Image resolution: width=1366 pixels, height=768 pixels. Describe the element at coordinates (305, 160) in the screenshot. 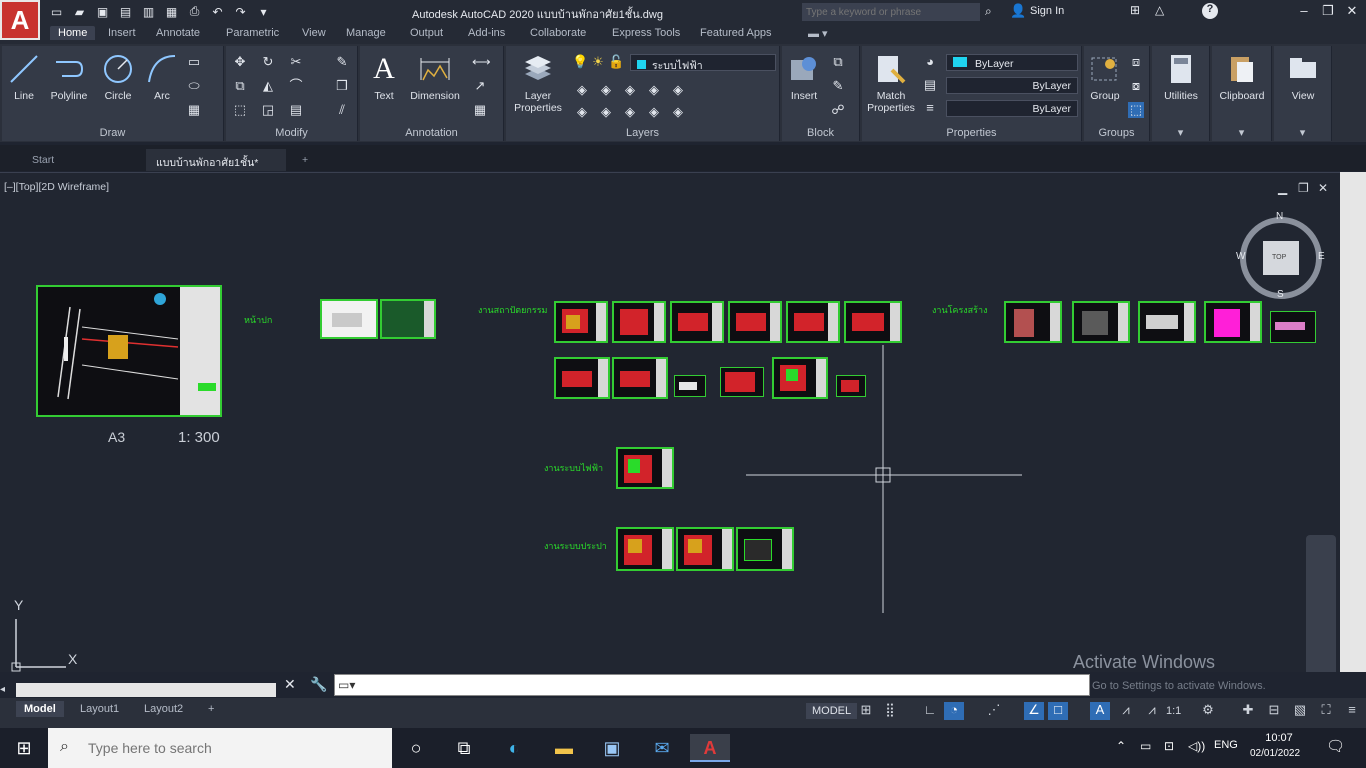

I see `new-tab-icon: +` at that location.